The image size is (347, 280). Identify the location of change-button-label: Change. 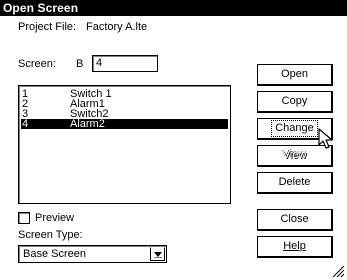
(294, 128).